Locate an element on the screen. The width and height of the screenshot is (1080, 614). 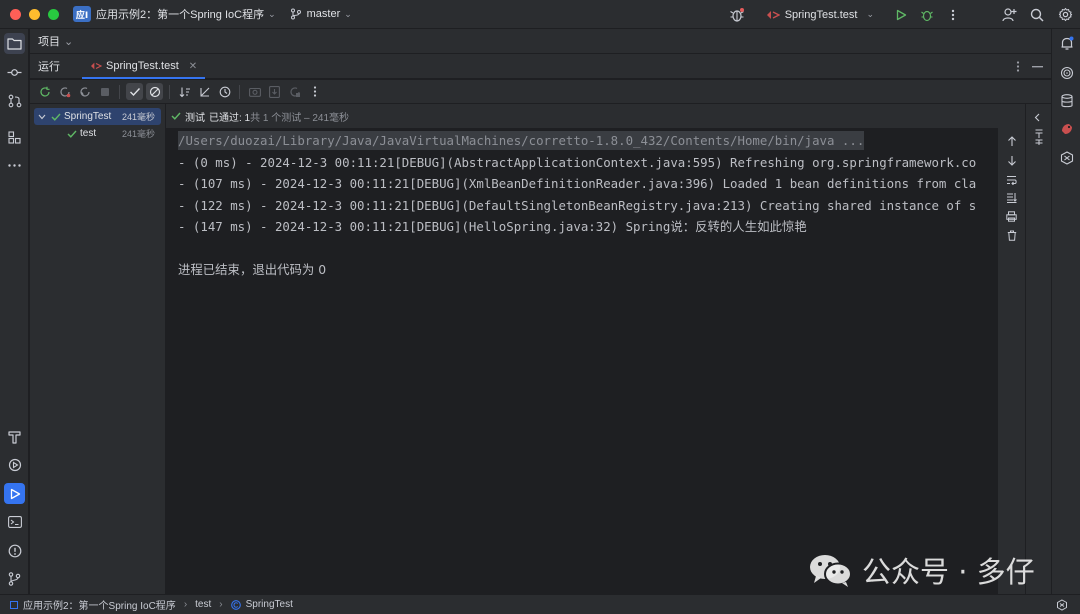
more-actions-icon is located at coordinates (953, 14).